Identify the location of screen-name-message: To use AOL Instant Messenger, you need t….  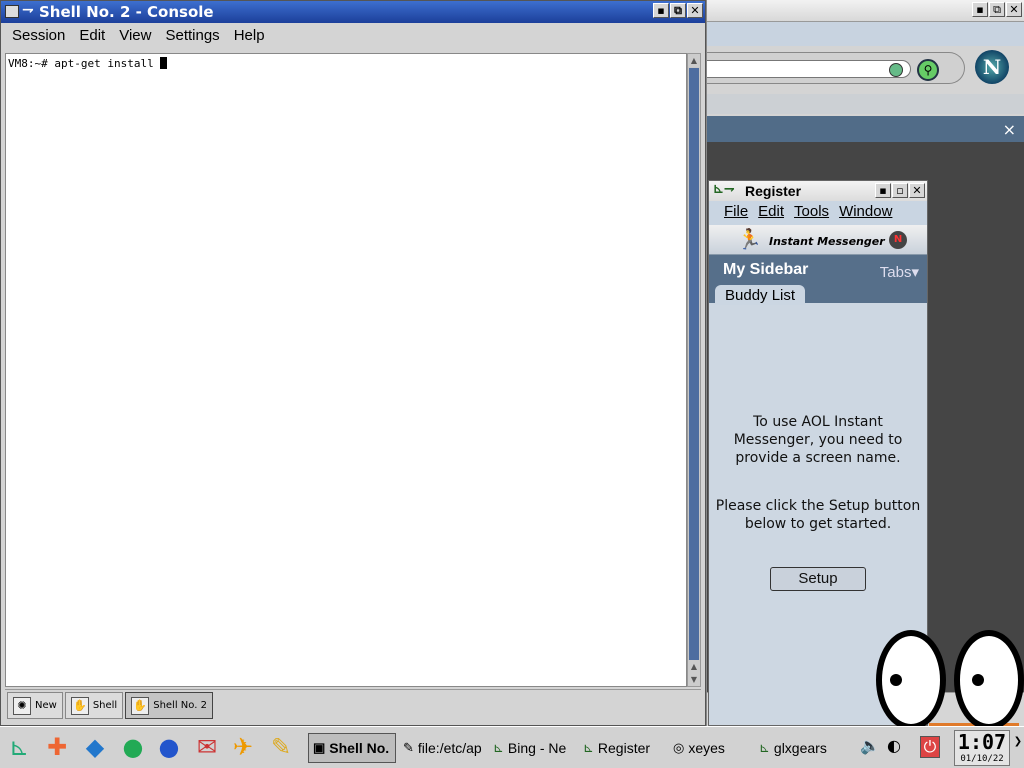
(818, 440).